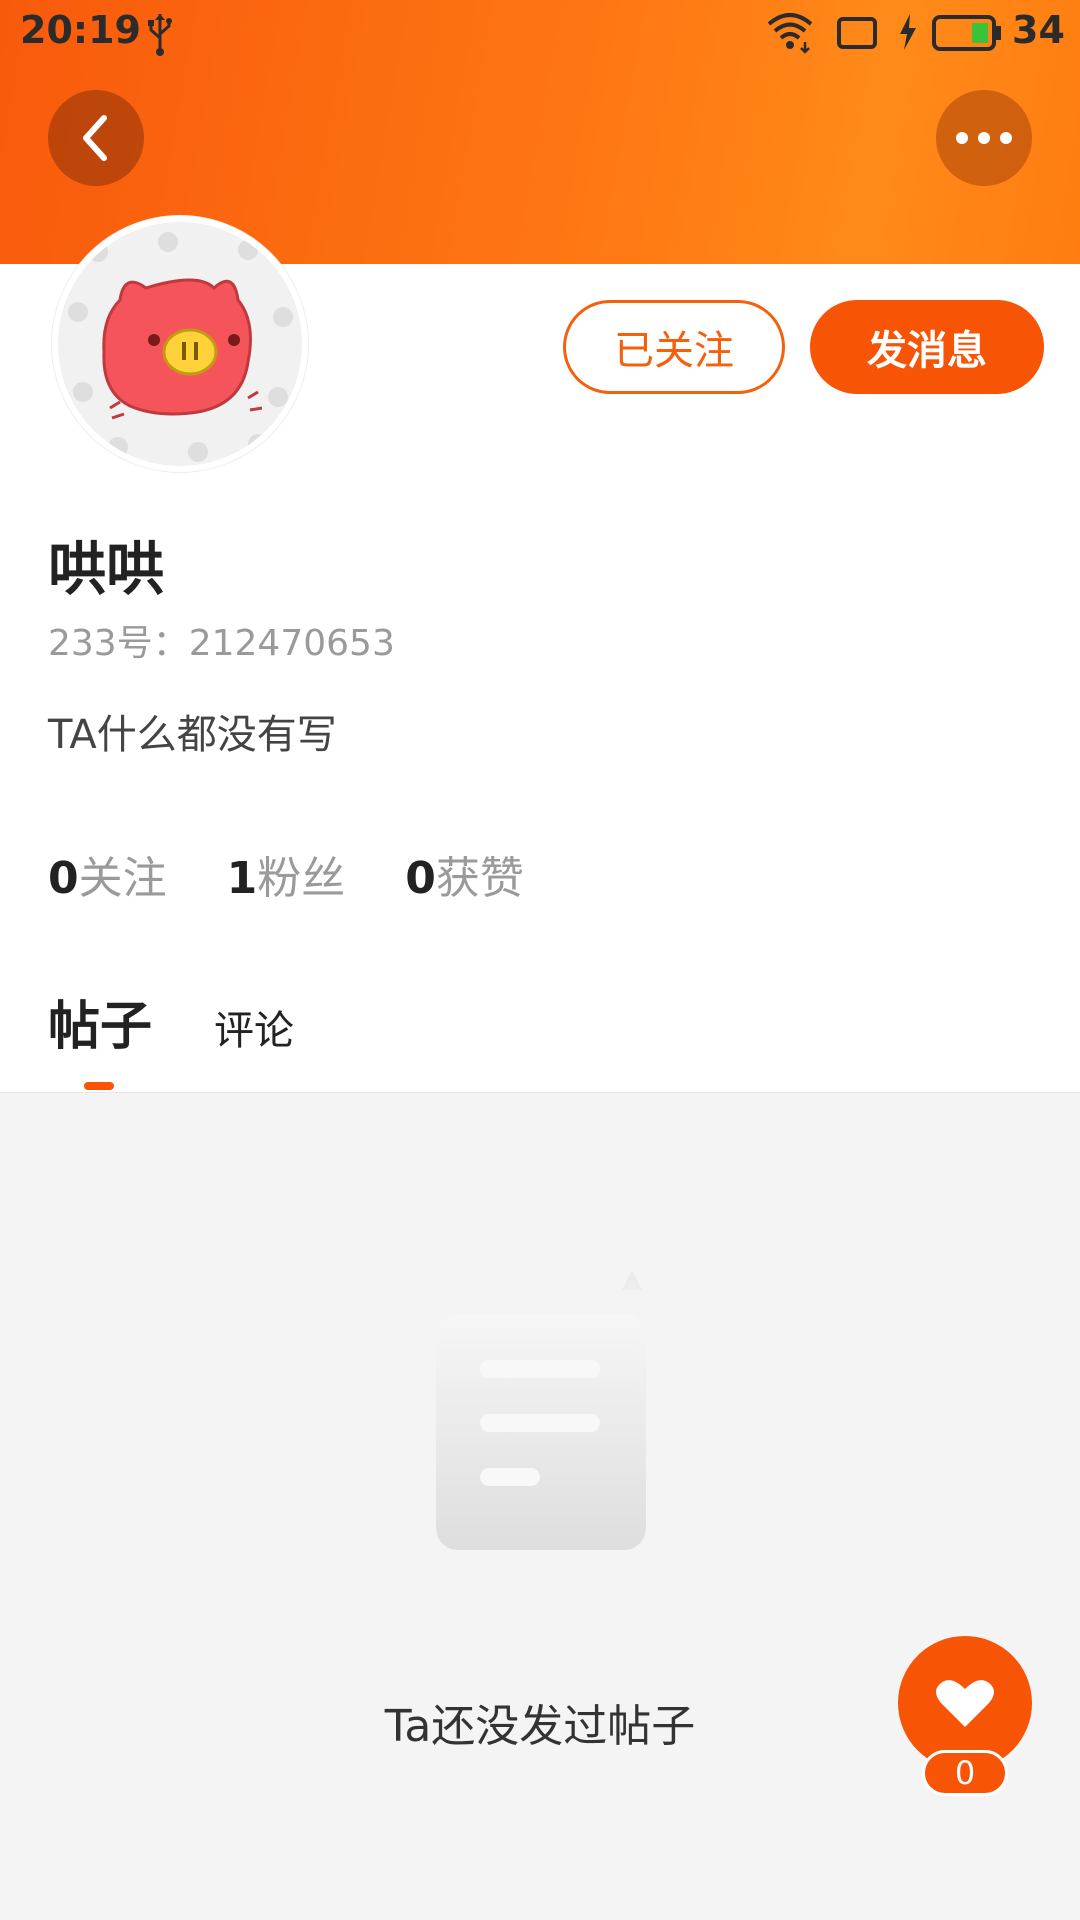 The width and height of the screenshot is (1080, 1920). I want to click on user-id: 233号：212470653, so click(221, 643).